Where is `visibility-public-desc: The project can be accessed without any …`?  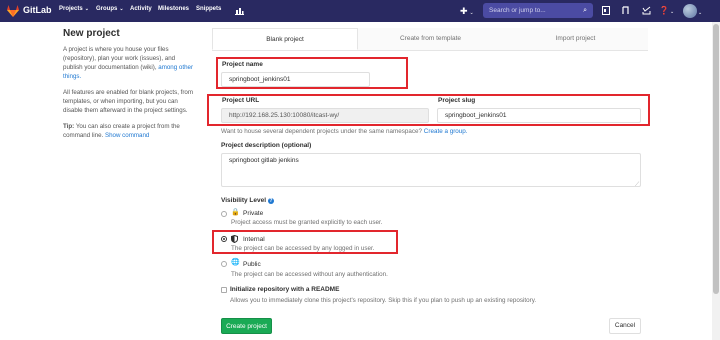 visibility-public-desc: The project can be accessed without any … is located at coordinates (309, 274).